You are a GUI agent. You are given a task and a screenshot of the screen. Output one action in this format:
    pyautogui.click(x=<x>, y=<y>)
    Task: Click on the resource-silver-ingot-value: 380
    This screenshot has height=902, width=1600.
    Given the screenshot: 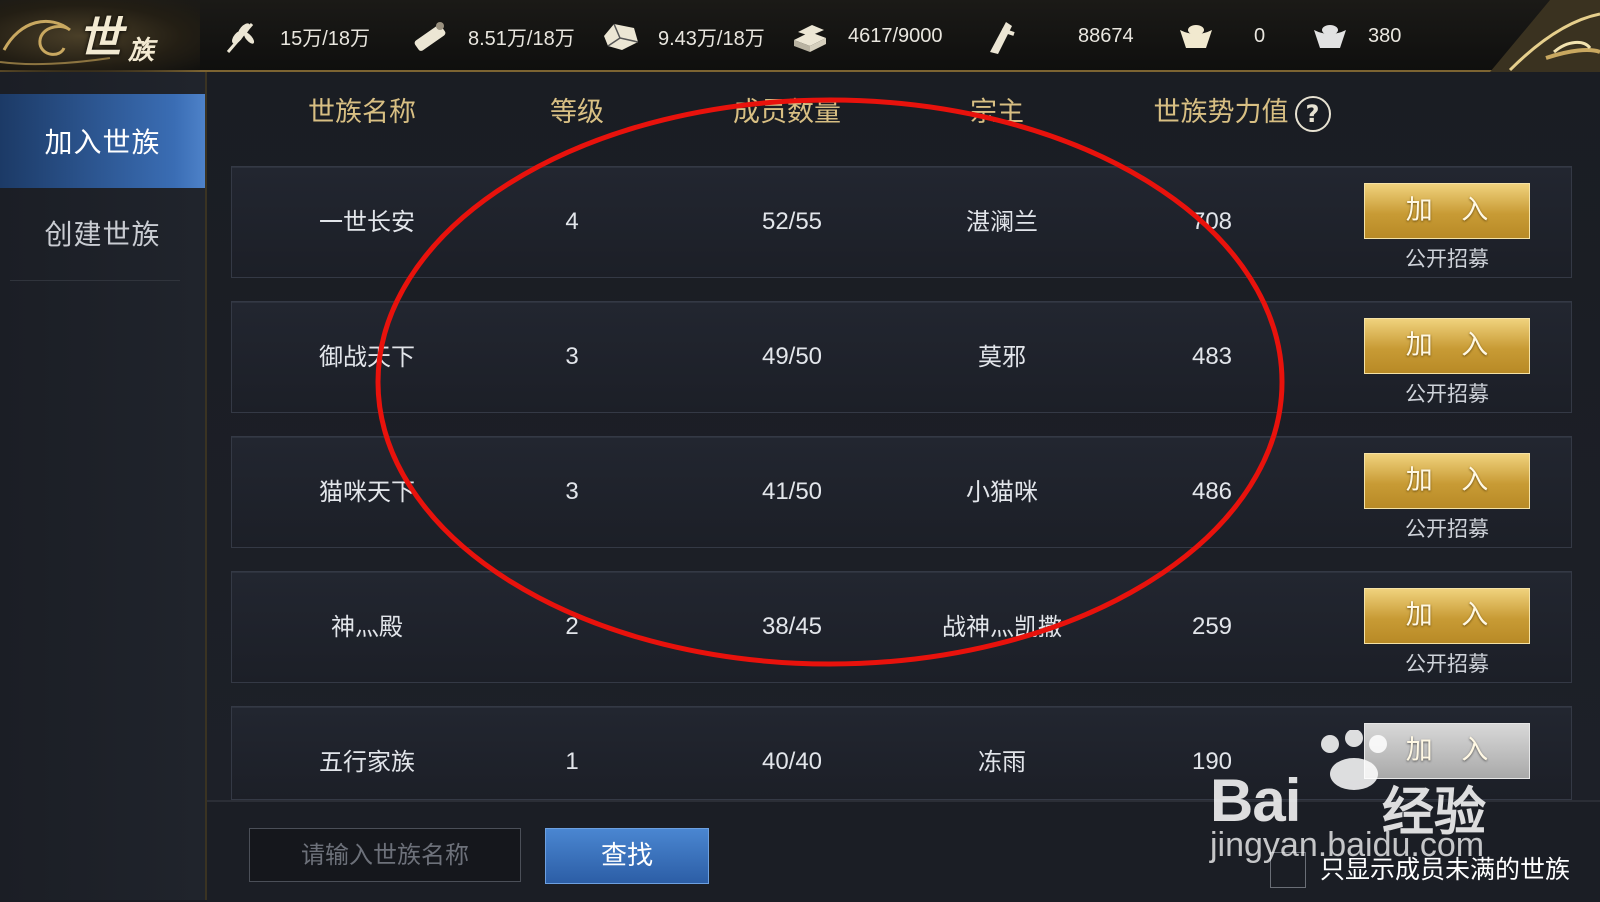 What is the action you would take?
    pyautogui.click(x=1385, y=35)
    